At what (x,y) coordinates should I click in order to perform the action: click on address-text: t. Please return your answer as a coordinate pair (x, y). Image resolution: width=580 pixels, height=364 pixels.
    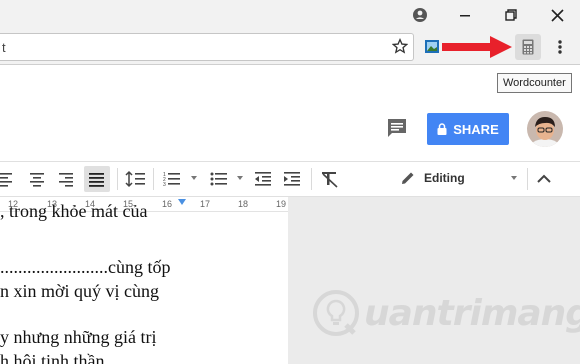
    Looking at the image, I should click on (4, 47).